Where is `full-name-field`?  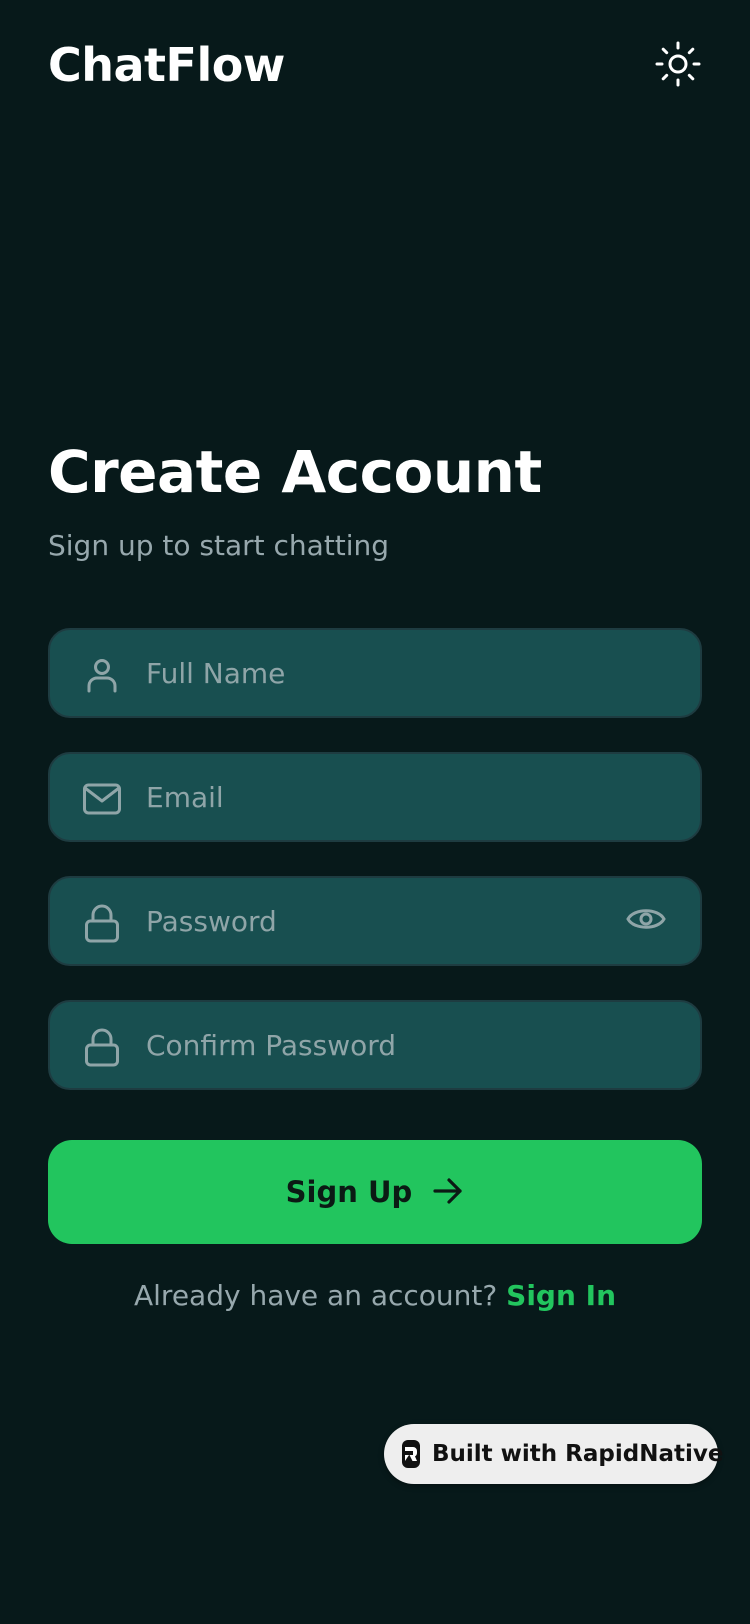 full-name-field is located at coordinates (375, 673).